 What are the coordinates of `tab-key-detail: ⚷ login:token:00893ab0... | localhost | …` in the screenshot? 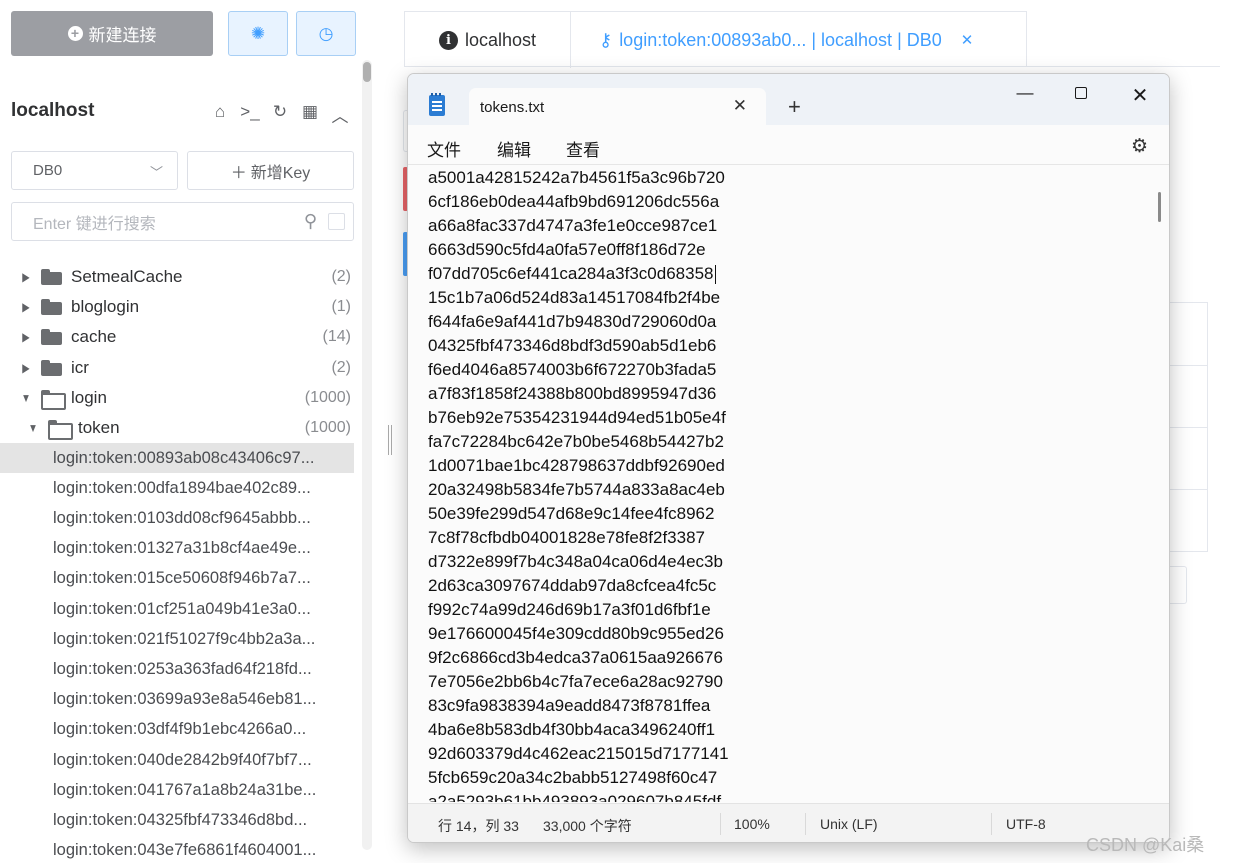 It's located at (799, 40).